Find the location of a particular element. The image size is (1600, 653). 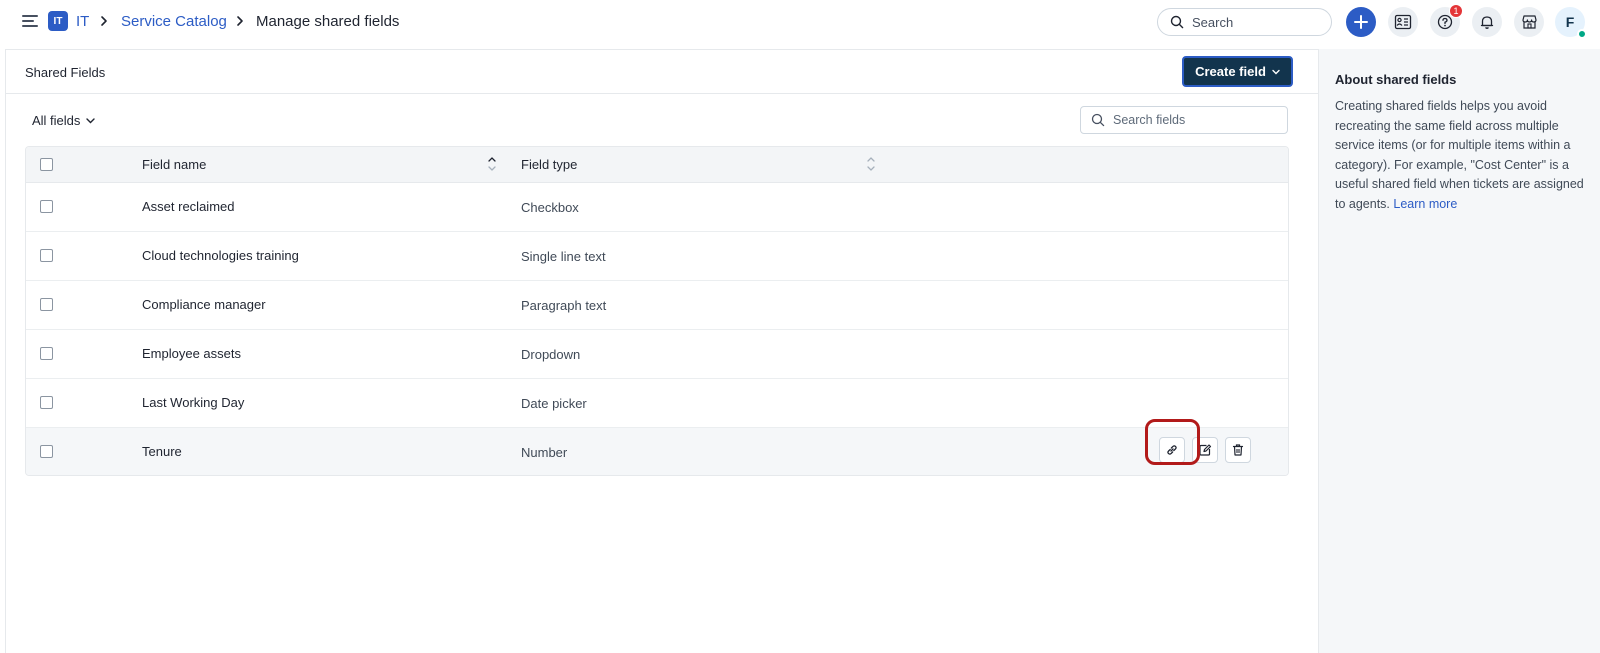

trash-icon is located at coordinates (1238, 450).